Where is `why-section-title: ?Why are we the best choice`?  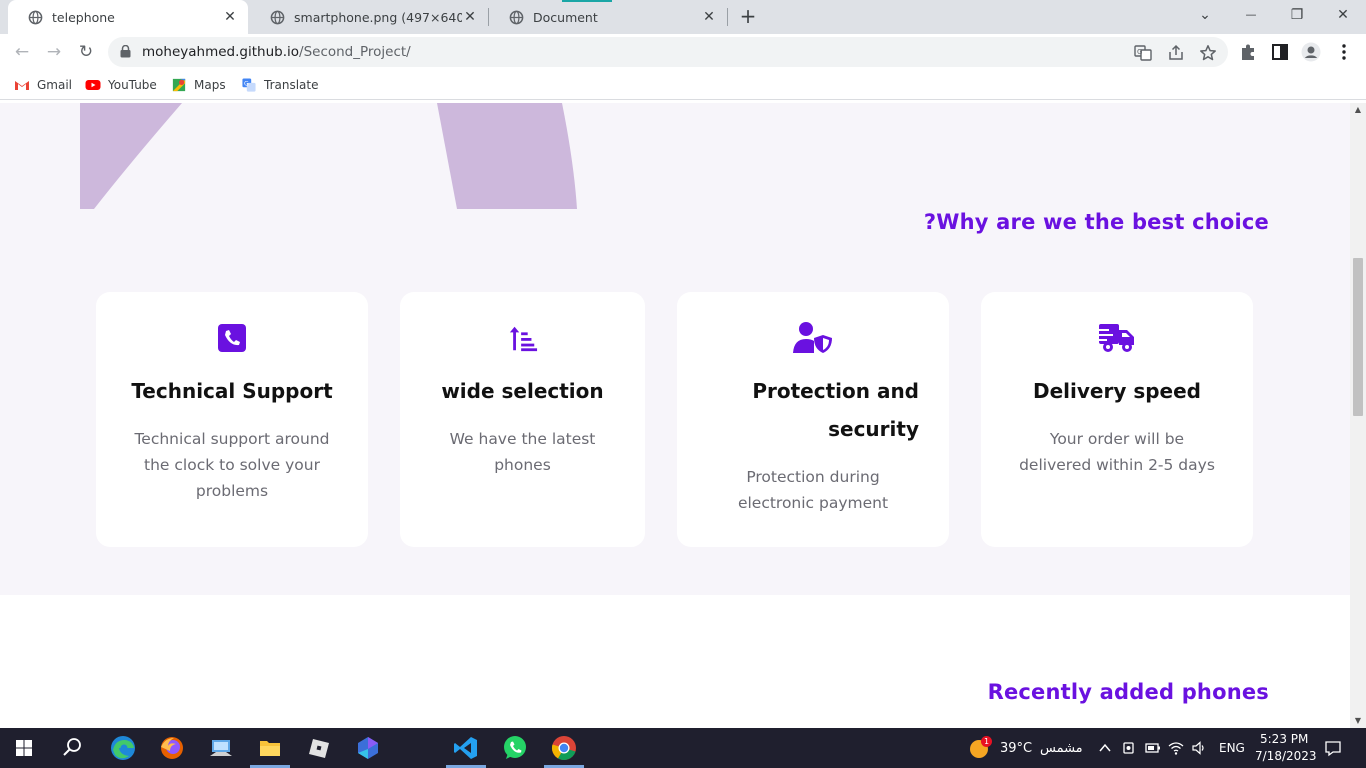 why-section-title: ?Why are we the best choice is located at coordinates (1096, 222).